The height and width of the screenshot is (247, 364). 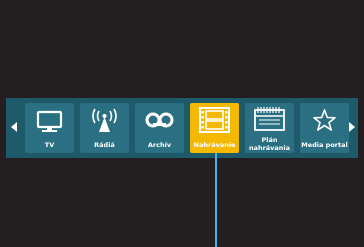 I want to click on menu-item-radia: Rádiá, so click(x=104, y=128).